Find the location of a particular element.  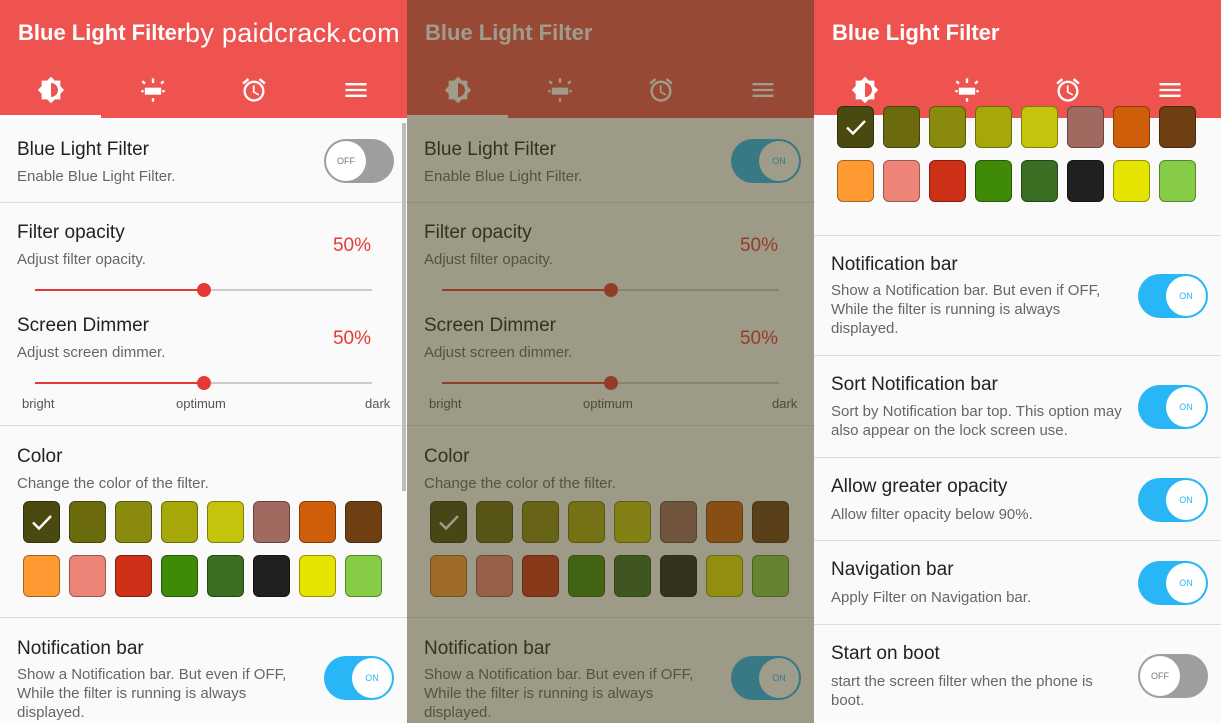

tab-bar is located at coordinates (610, 90).